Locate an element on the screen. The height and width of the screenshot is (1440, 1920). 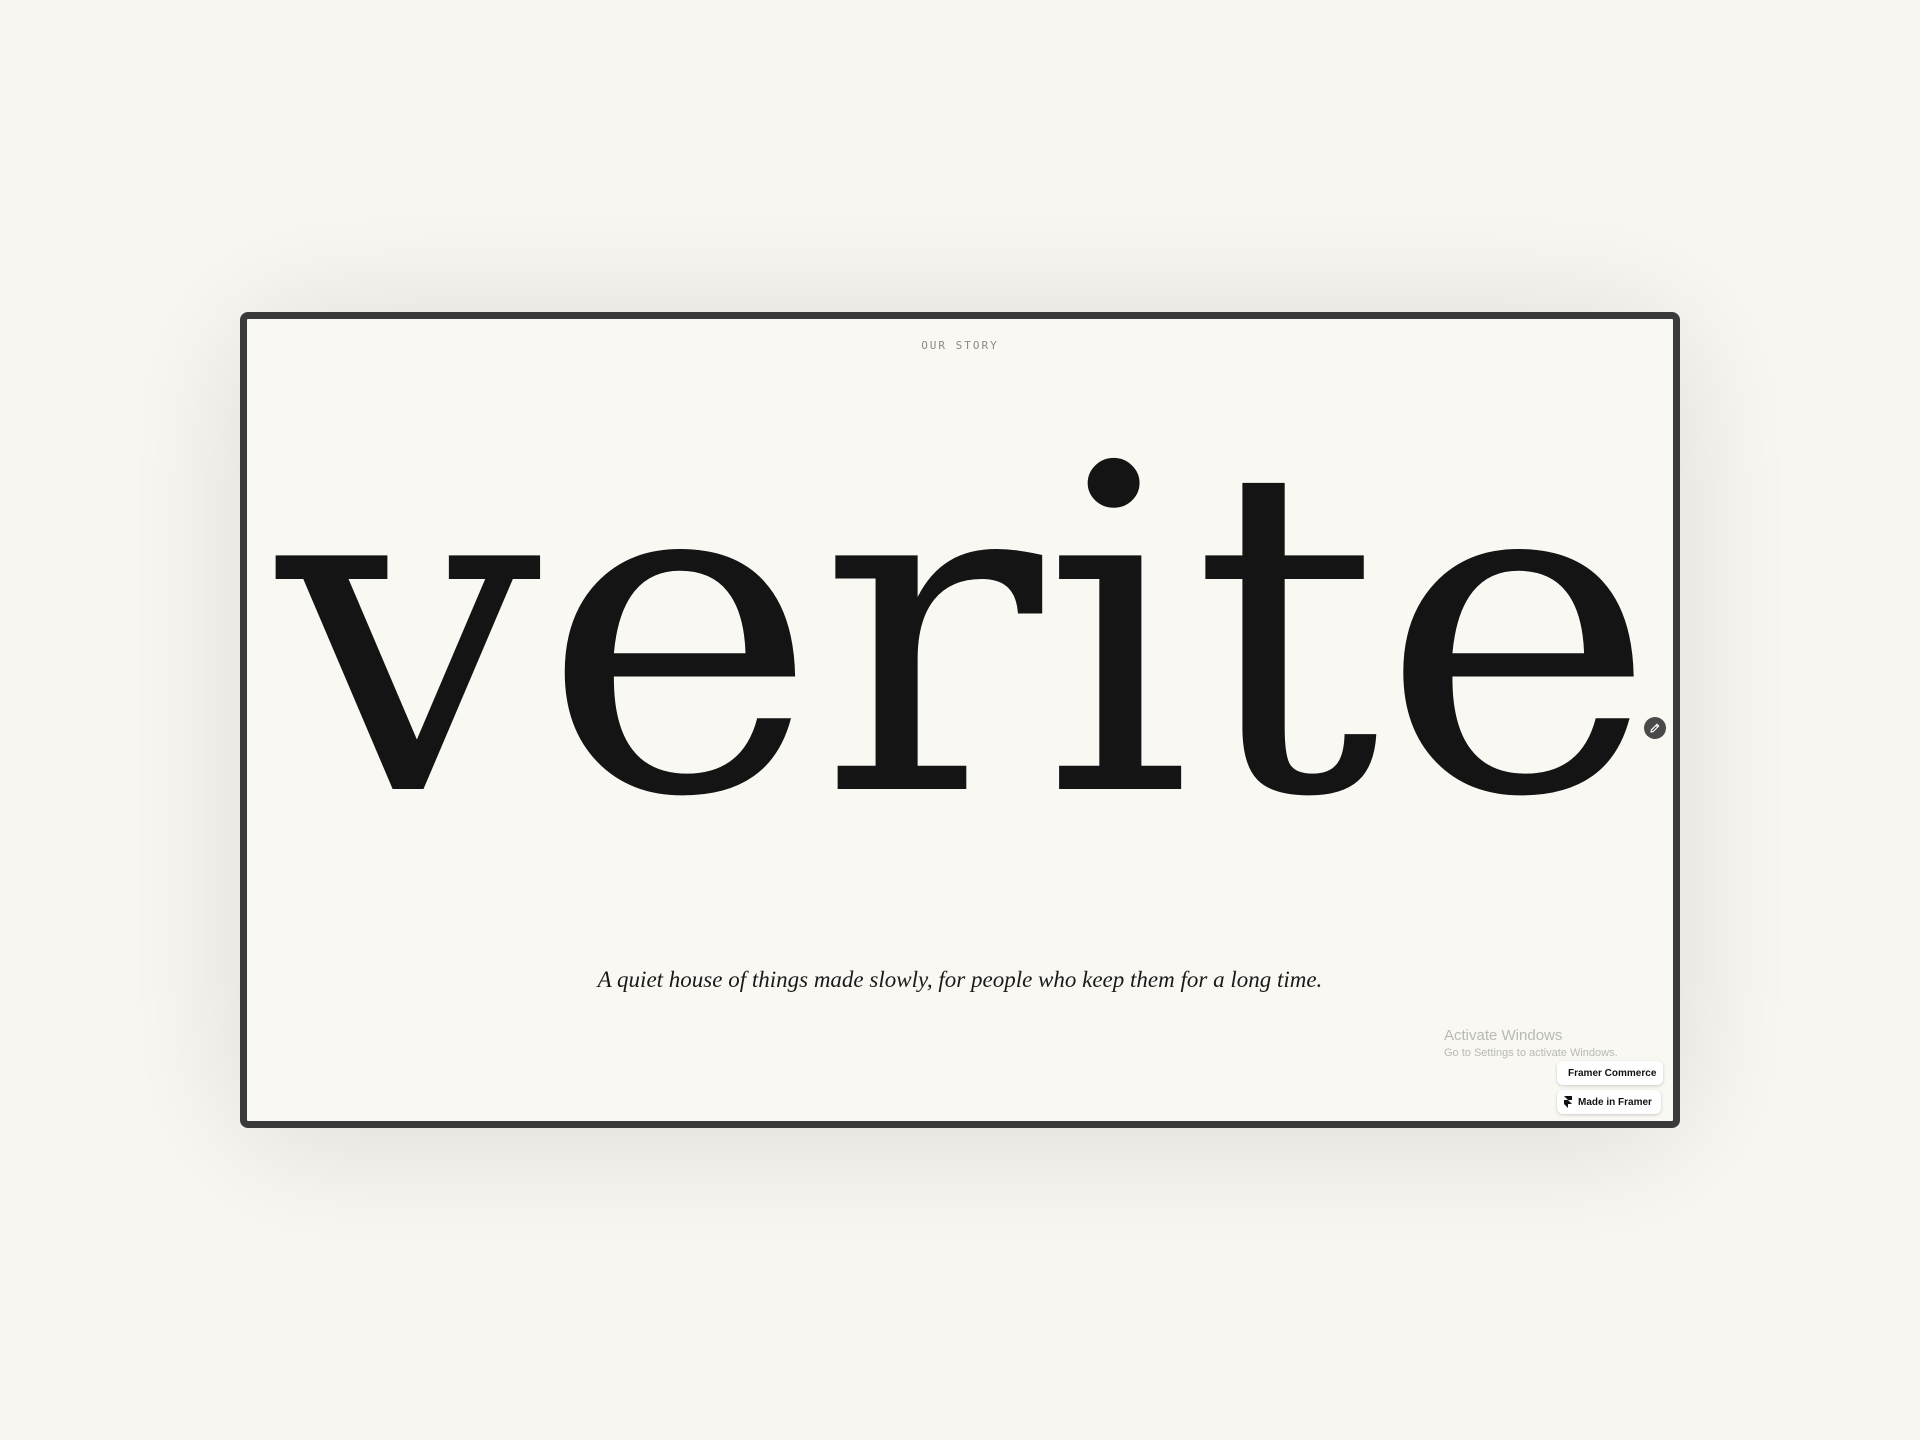
watermark-subtitle: Go to Settings to activate Windows. is located at coordinates (1531, 1053).